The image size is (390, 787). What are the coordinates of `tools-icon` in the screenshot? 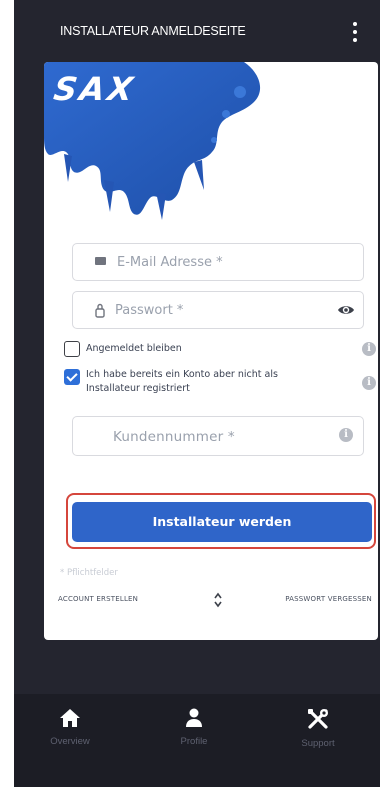 It's located at (318, 719).